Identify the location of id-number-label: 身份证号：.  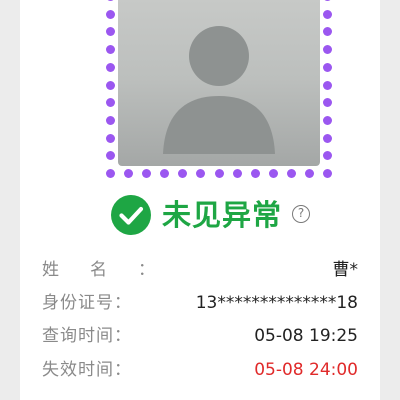
(87, 303).